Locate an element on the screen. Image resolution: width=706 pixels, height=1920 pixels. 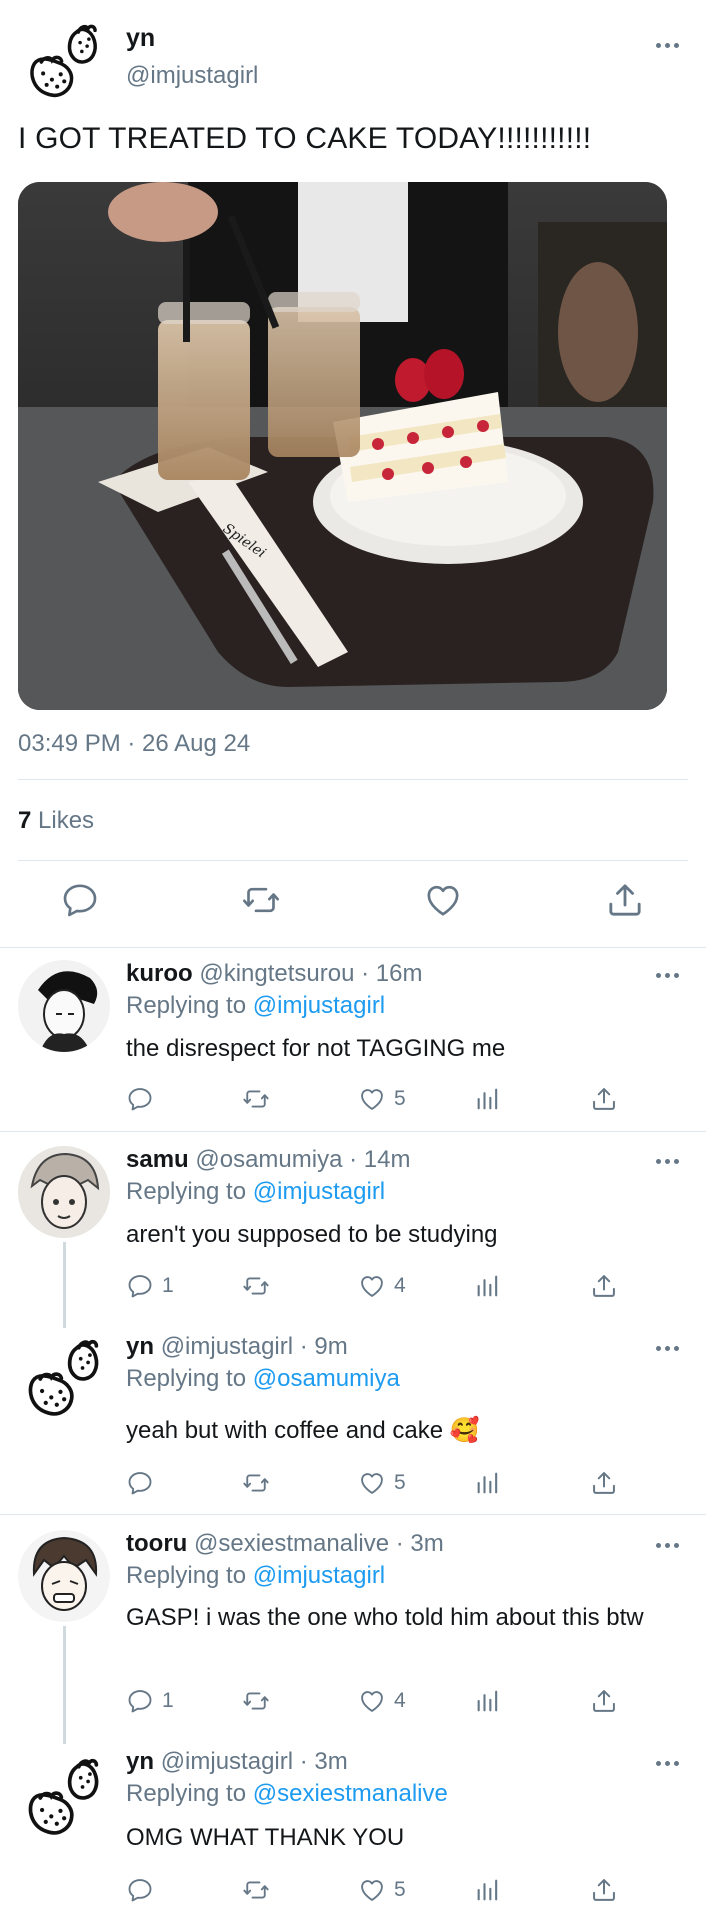
views-icon is located at coordinates (488, 1890).